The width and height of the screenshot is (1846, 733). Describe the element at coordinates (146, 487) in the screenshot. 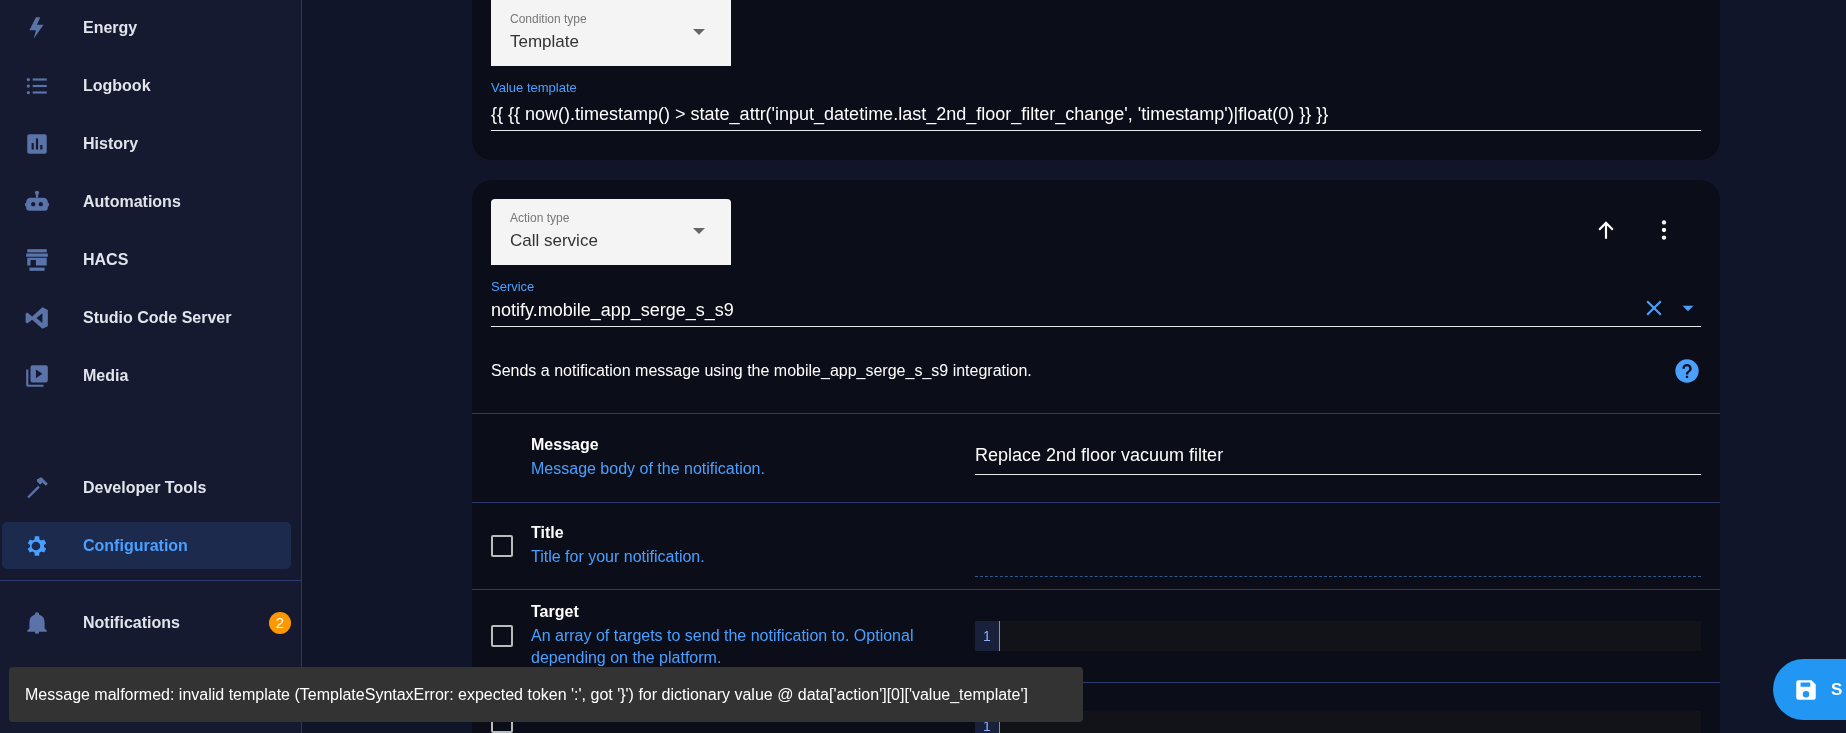

I see `sidebar-item: Developer Tools` at that location.